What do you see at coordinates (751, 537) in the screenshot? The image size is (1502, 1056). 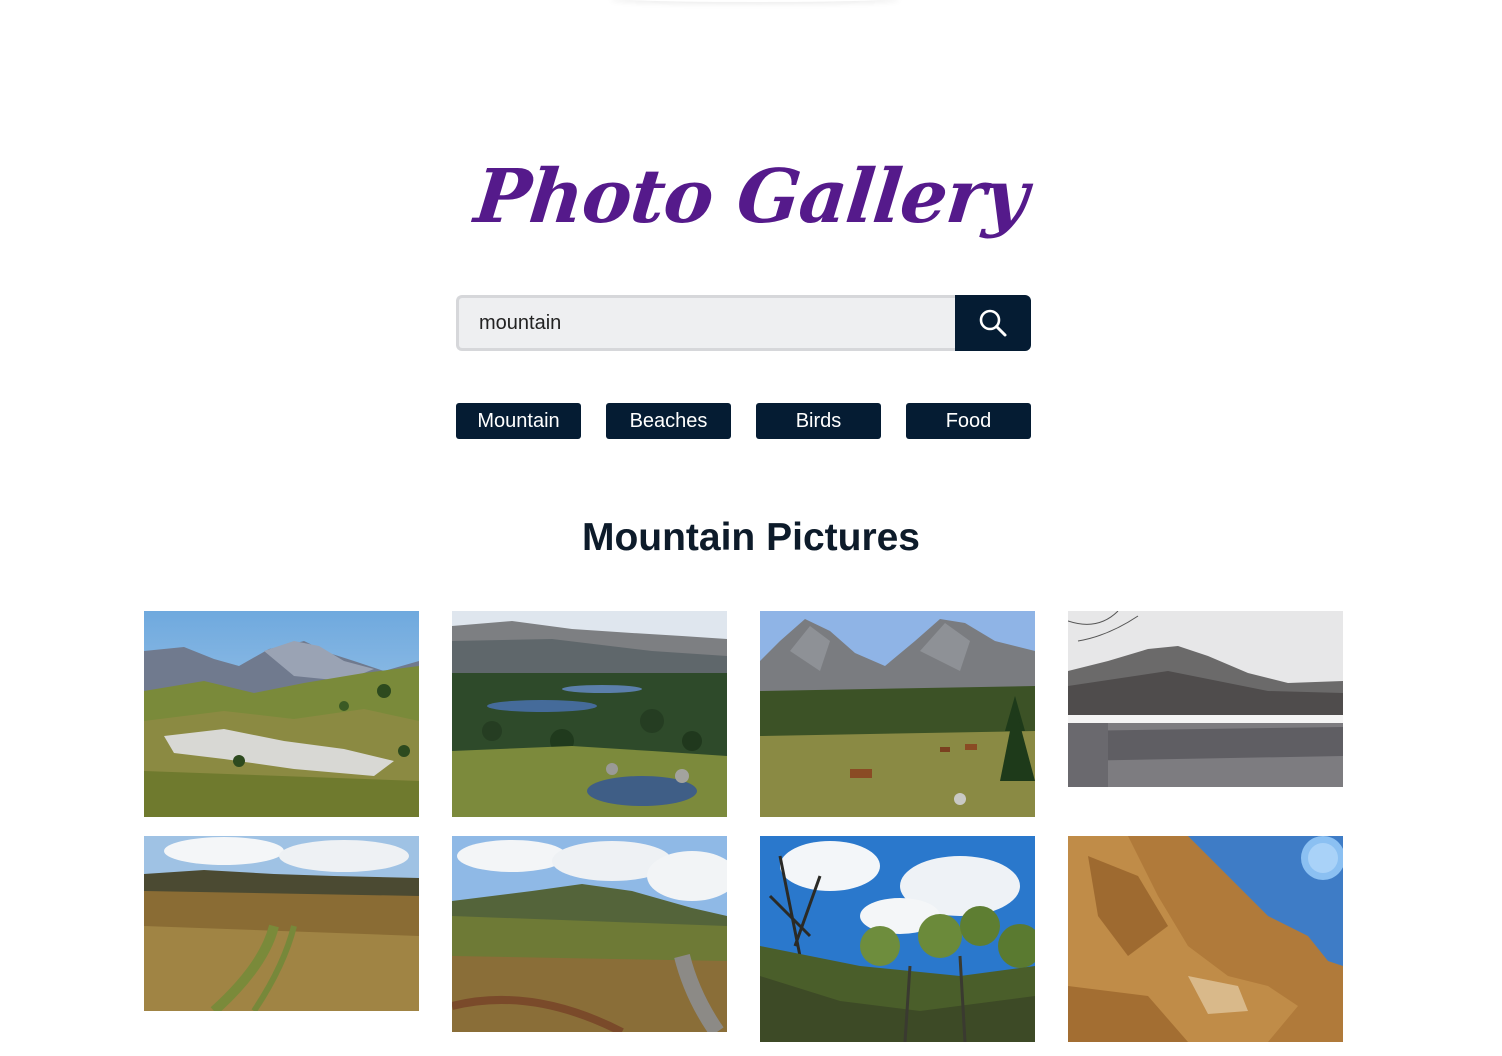 I see `results-heading: Mountain Pictures` at bounding box center [751, 537].